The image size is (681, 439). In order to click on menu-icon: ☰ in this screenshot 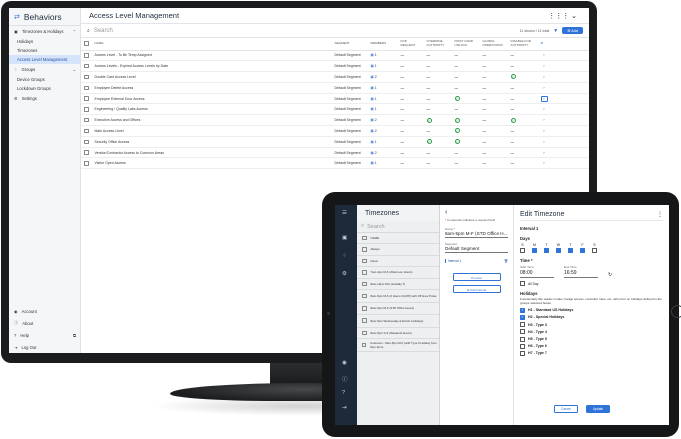, I will do `click(344, 213)`.